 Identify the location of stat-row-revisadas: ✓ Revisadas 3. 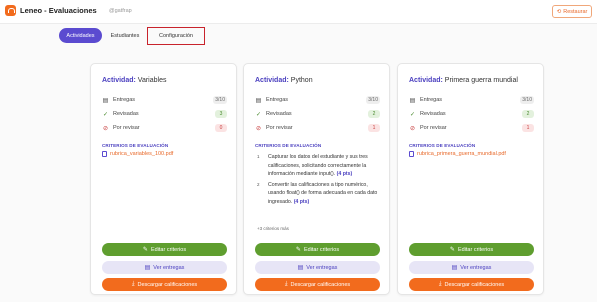
(164, 114).